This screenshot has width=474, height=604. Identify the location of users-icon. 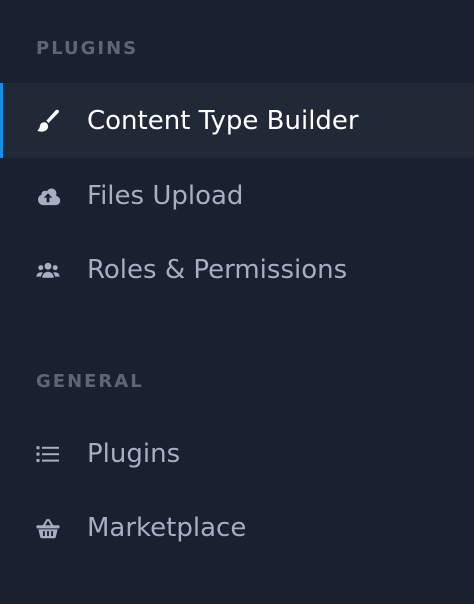
(48, 270).